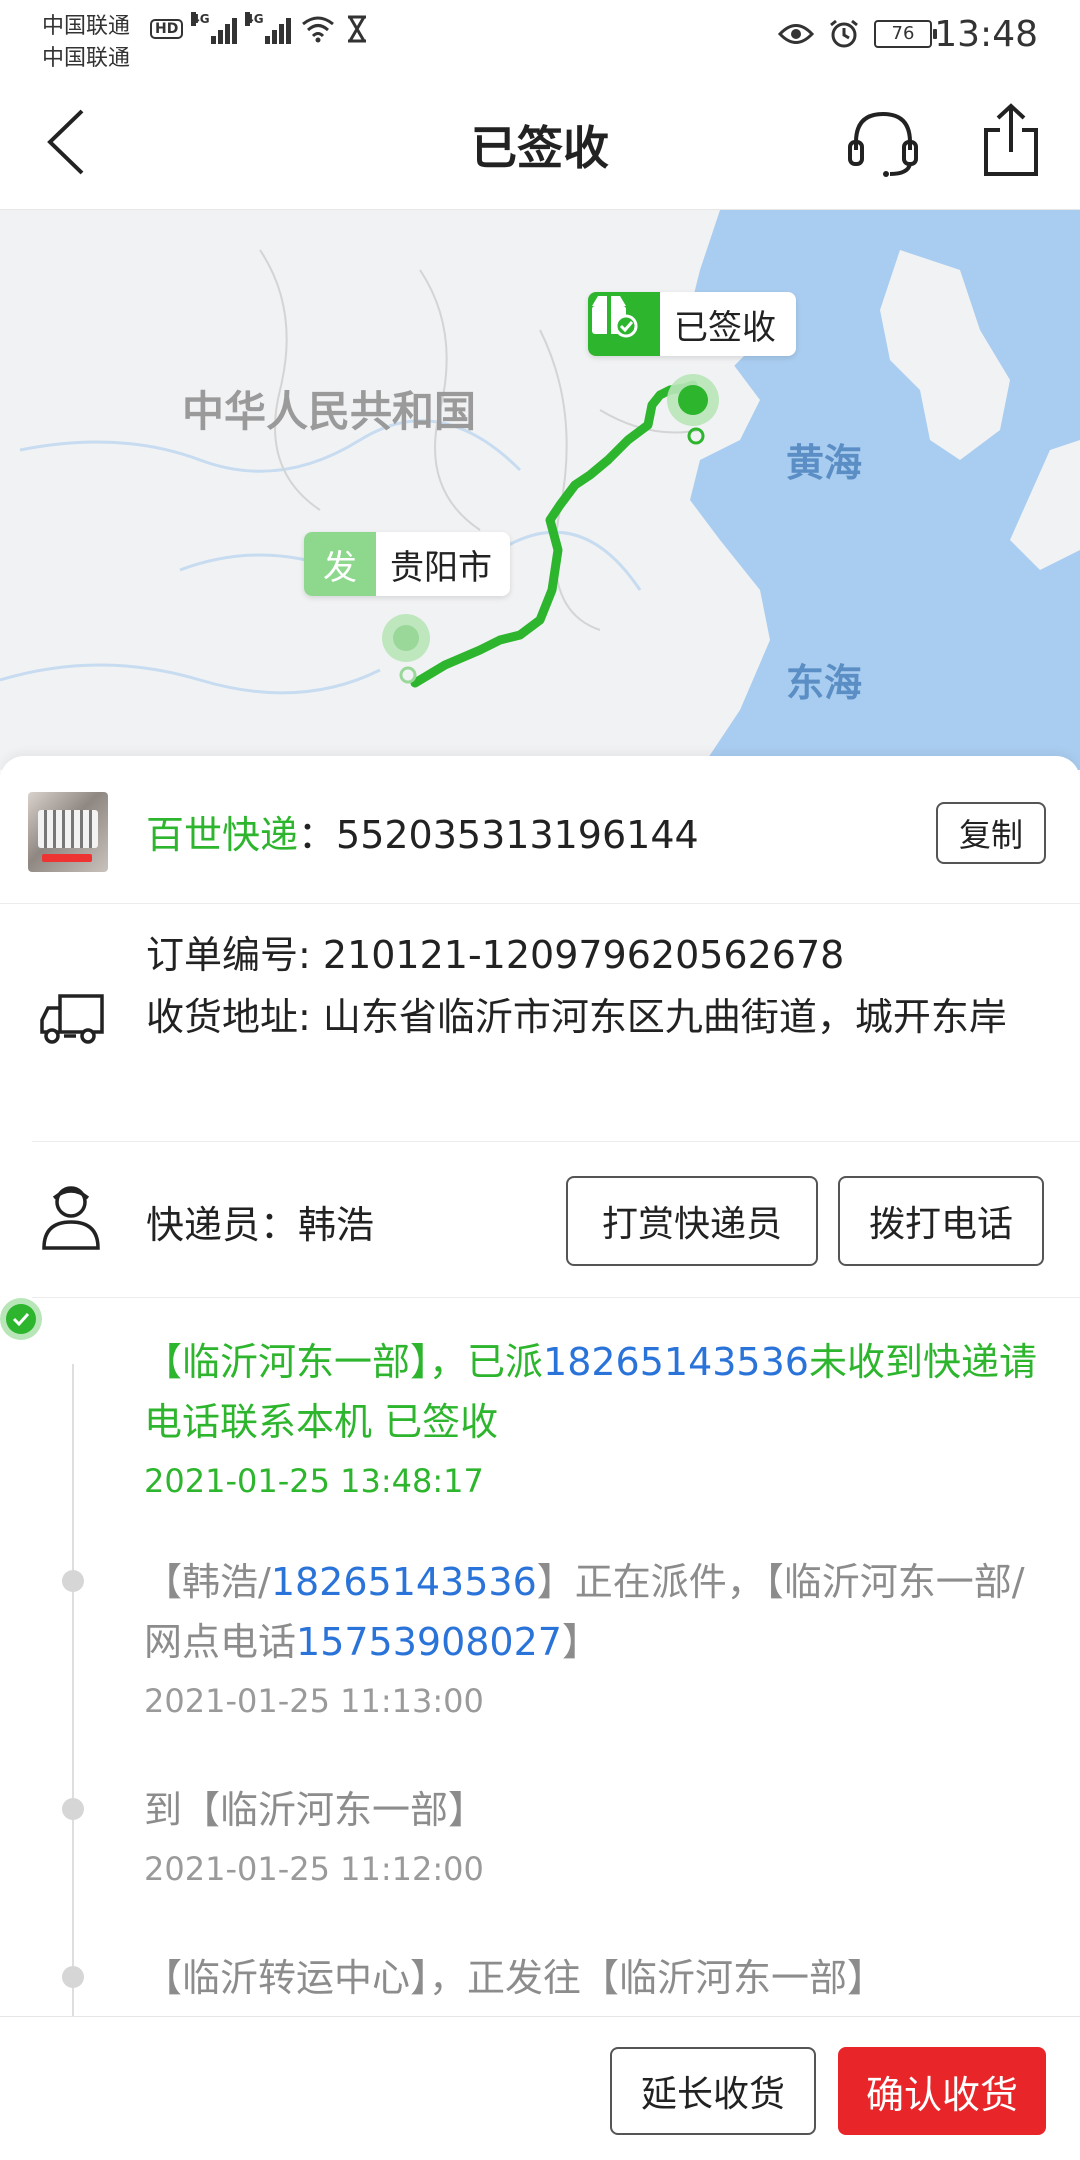  I want to click on battery-icon: 76, so click(905, 34).